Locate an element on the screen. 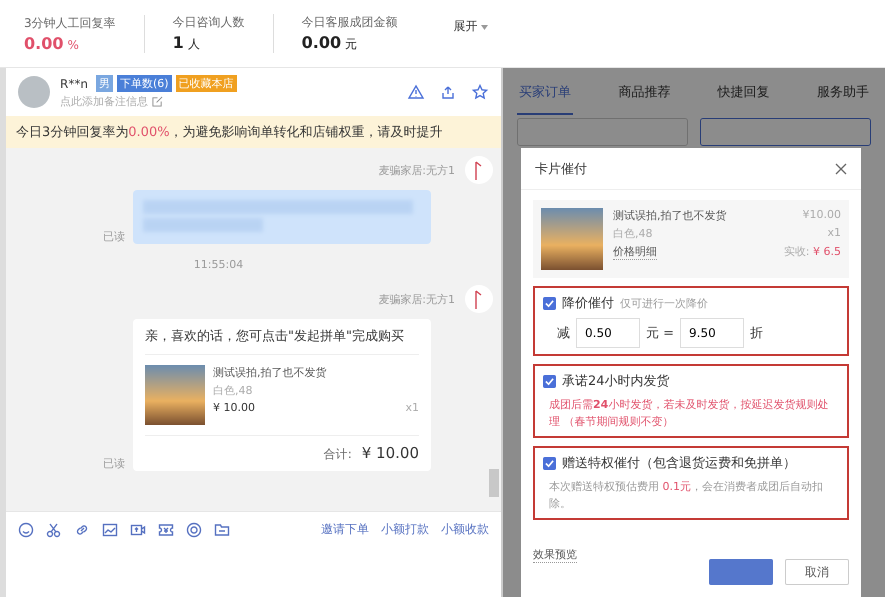 The image size is (885, 597). edit-icon is located at coordinates (157, 101).